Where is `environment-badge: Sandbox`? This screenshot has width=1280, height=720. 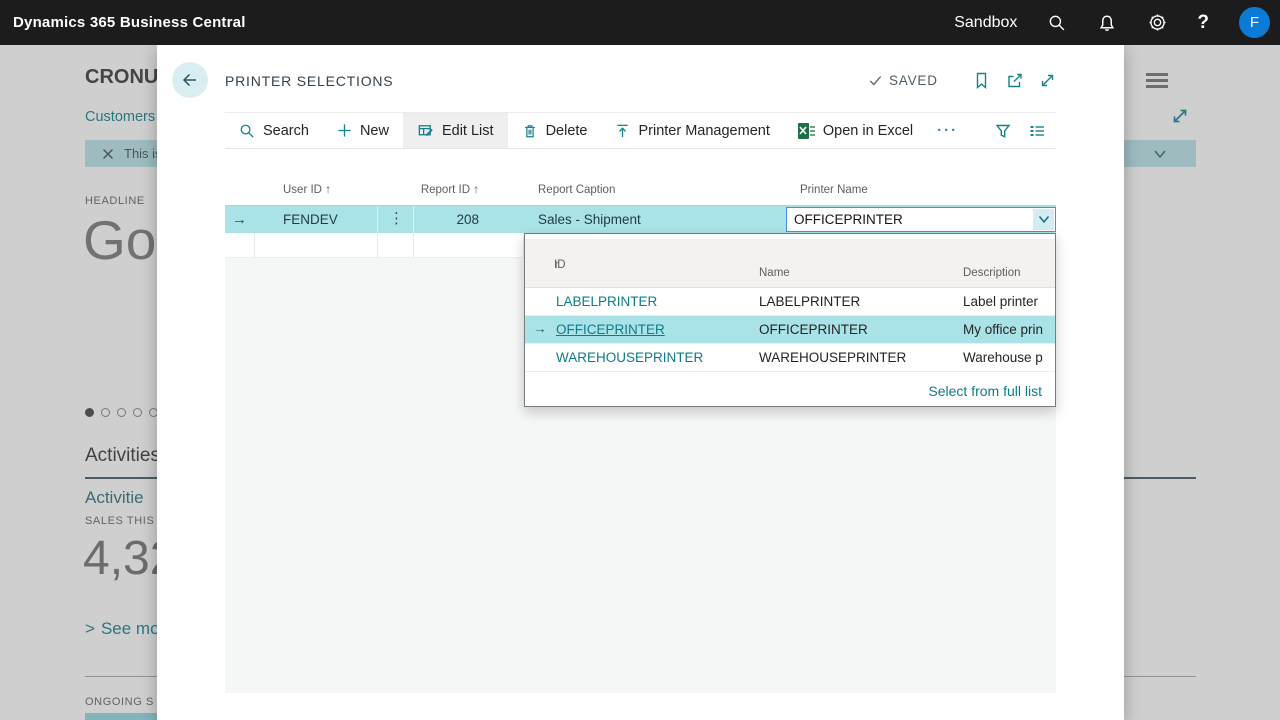
environment-badge: Sandbox is located at coordinates (986, 22).